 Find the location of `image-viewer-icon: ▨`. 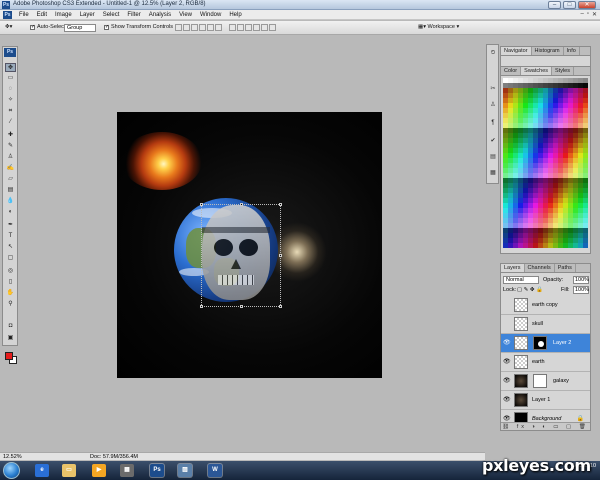

image-viewer-icon: ▨ is located at coordinates (185, 470).